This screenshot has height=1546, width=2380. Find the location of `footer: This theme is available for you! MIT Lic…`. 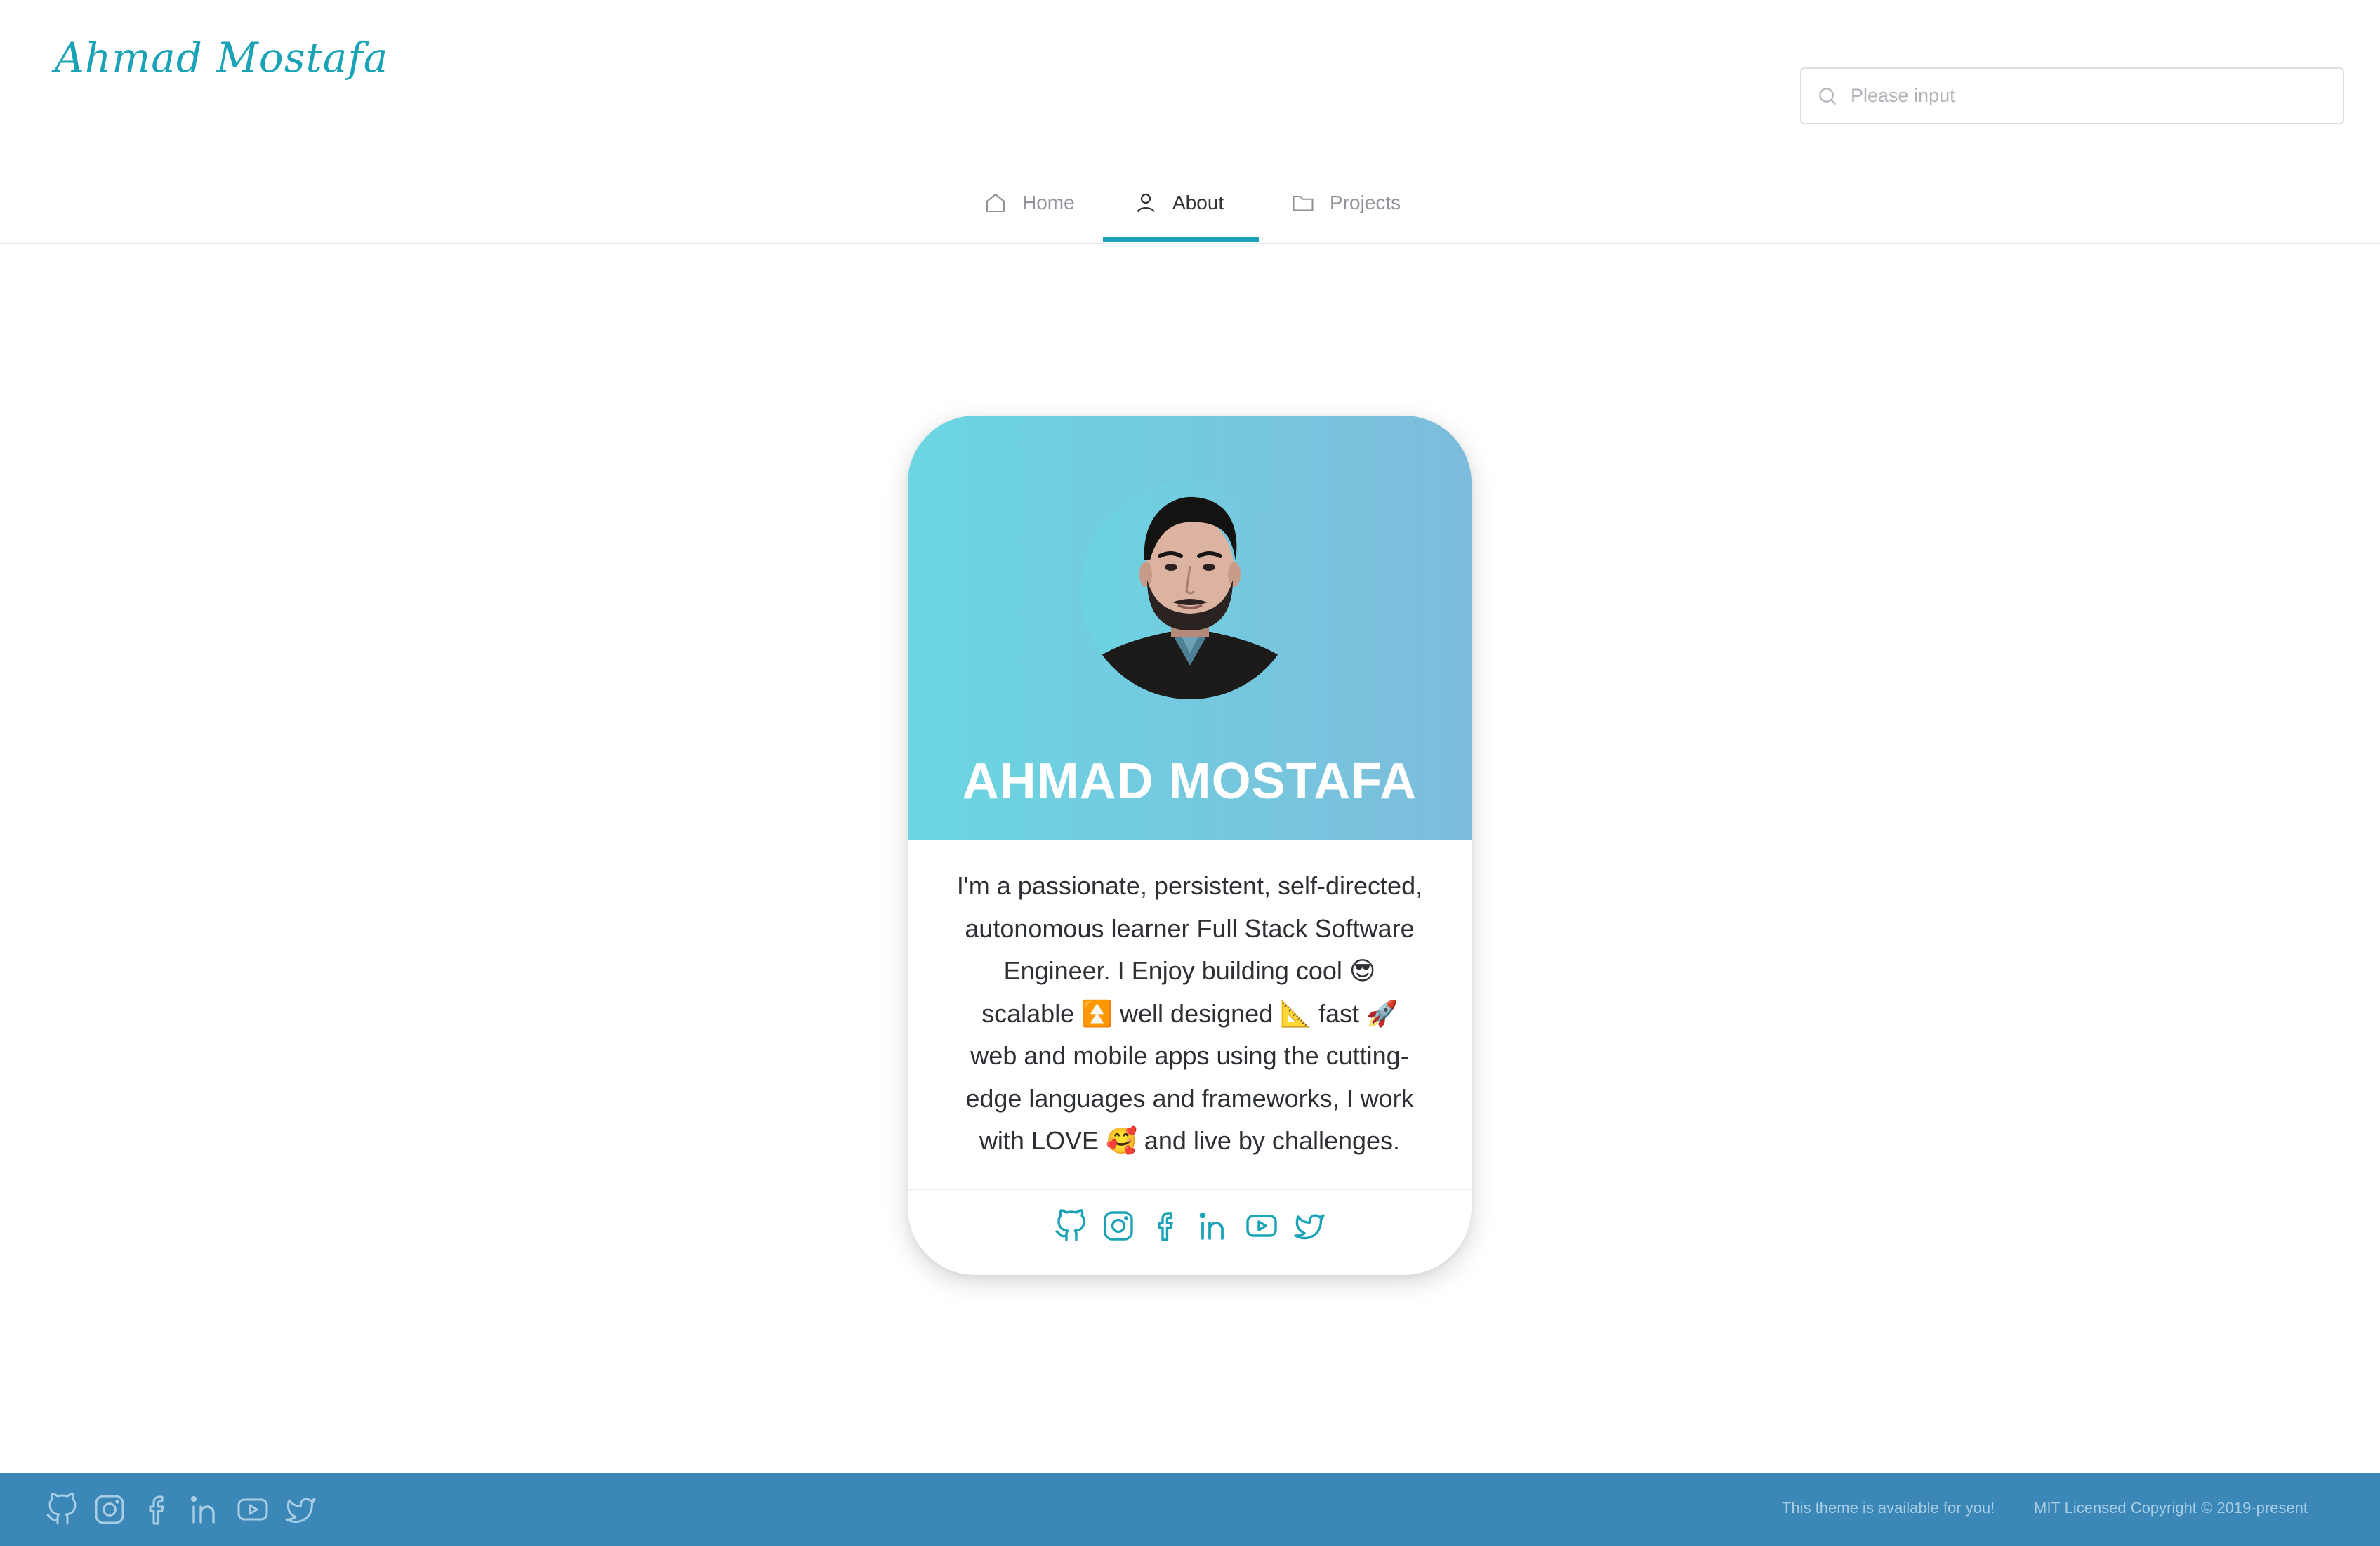

footer: This theme is available for you! MIT Lic… is located at coordinates (1190, 1510).